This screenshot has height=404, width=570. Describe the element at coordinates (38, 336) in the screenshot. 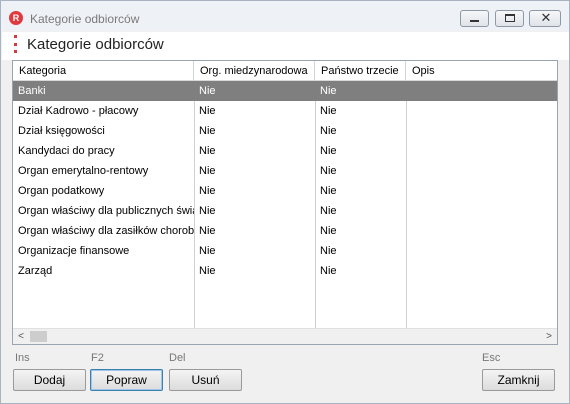

I see `scroll-thumb` at that location.